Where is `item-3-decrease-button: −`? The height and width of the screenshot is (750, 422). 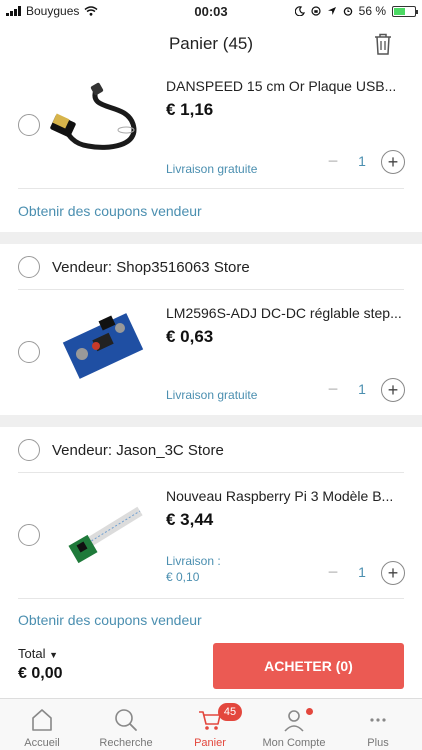 item-3-decrease-button: − is located at coordinates (333, 573).